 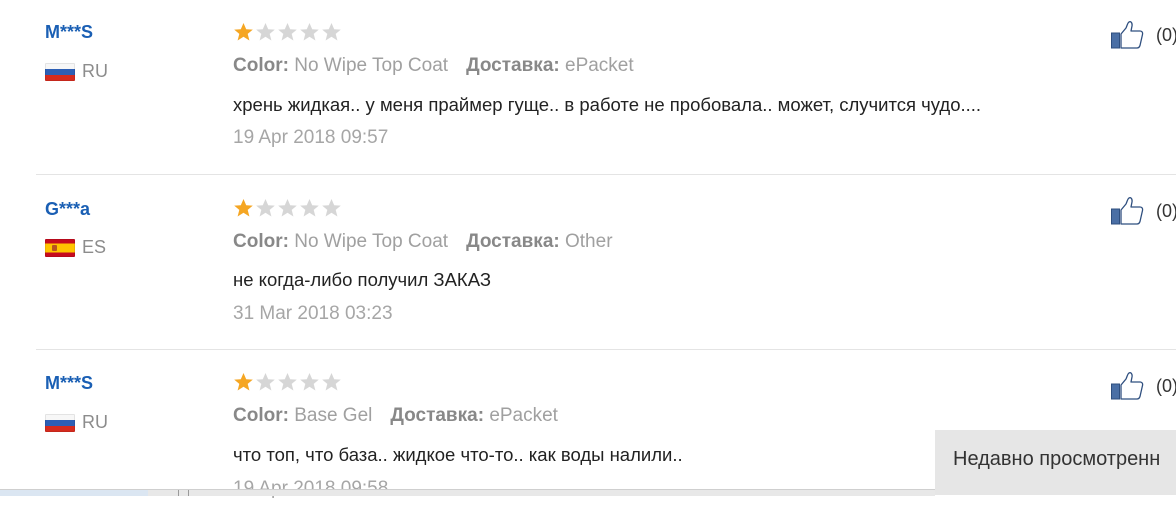 I want to click on review-meta: Color: No Wipe Top Coat Доставка: Other, so click(x=423, y=242).